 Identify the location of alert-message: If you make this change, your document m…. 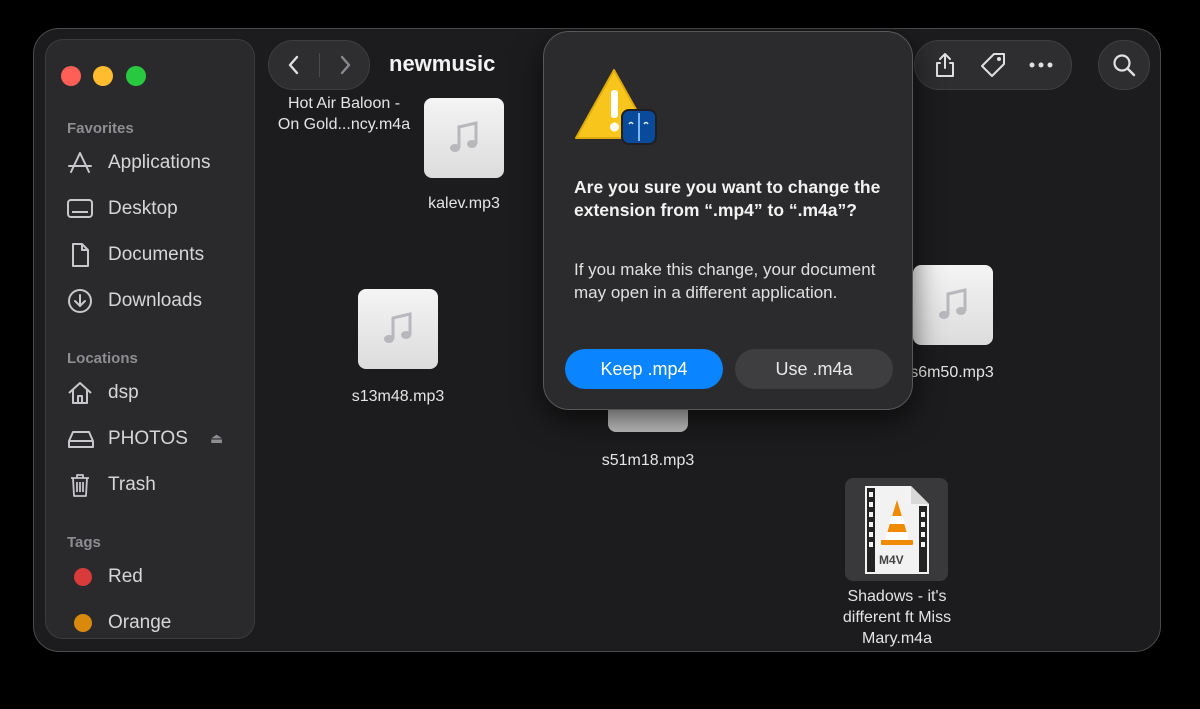
(725, 281).